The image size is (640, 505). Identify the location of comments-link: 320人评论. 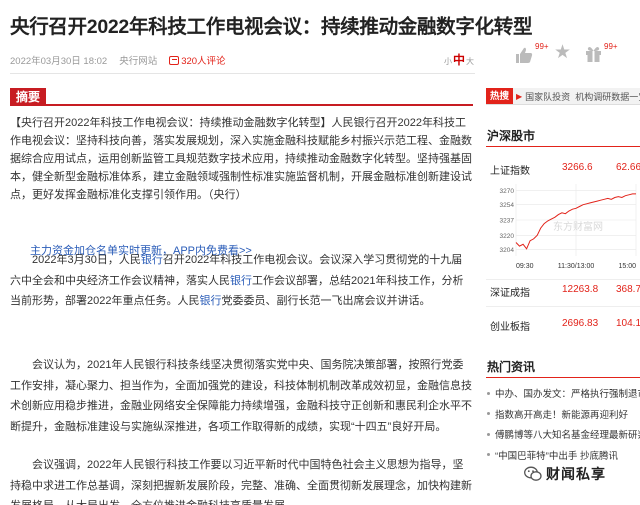
(197, 60).